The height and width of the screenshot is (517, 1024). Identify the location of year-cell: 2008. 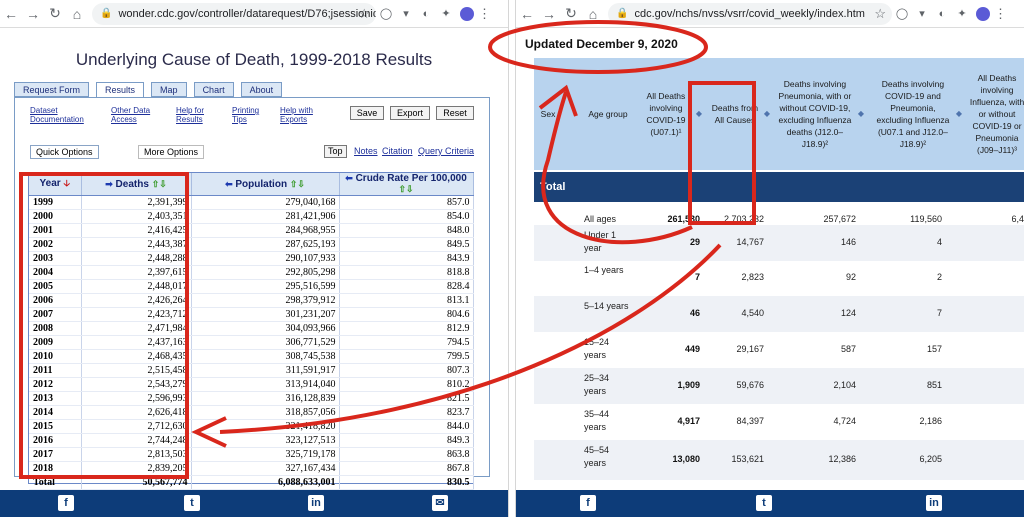
(55, 328).